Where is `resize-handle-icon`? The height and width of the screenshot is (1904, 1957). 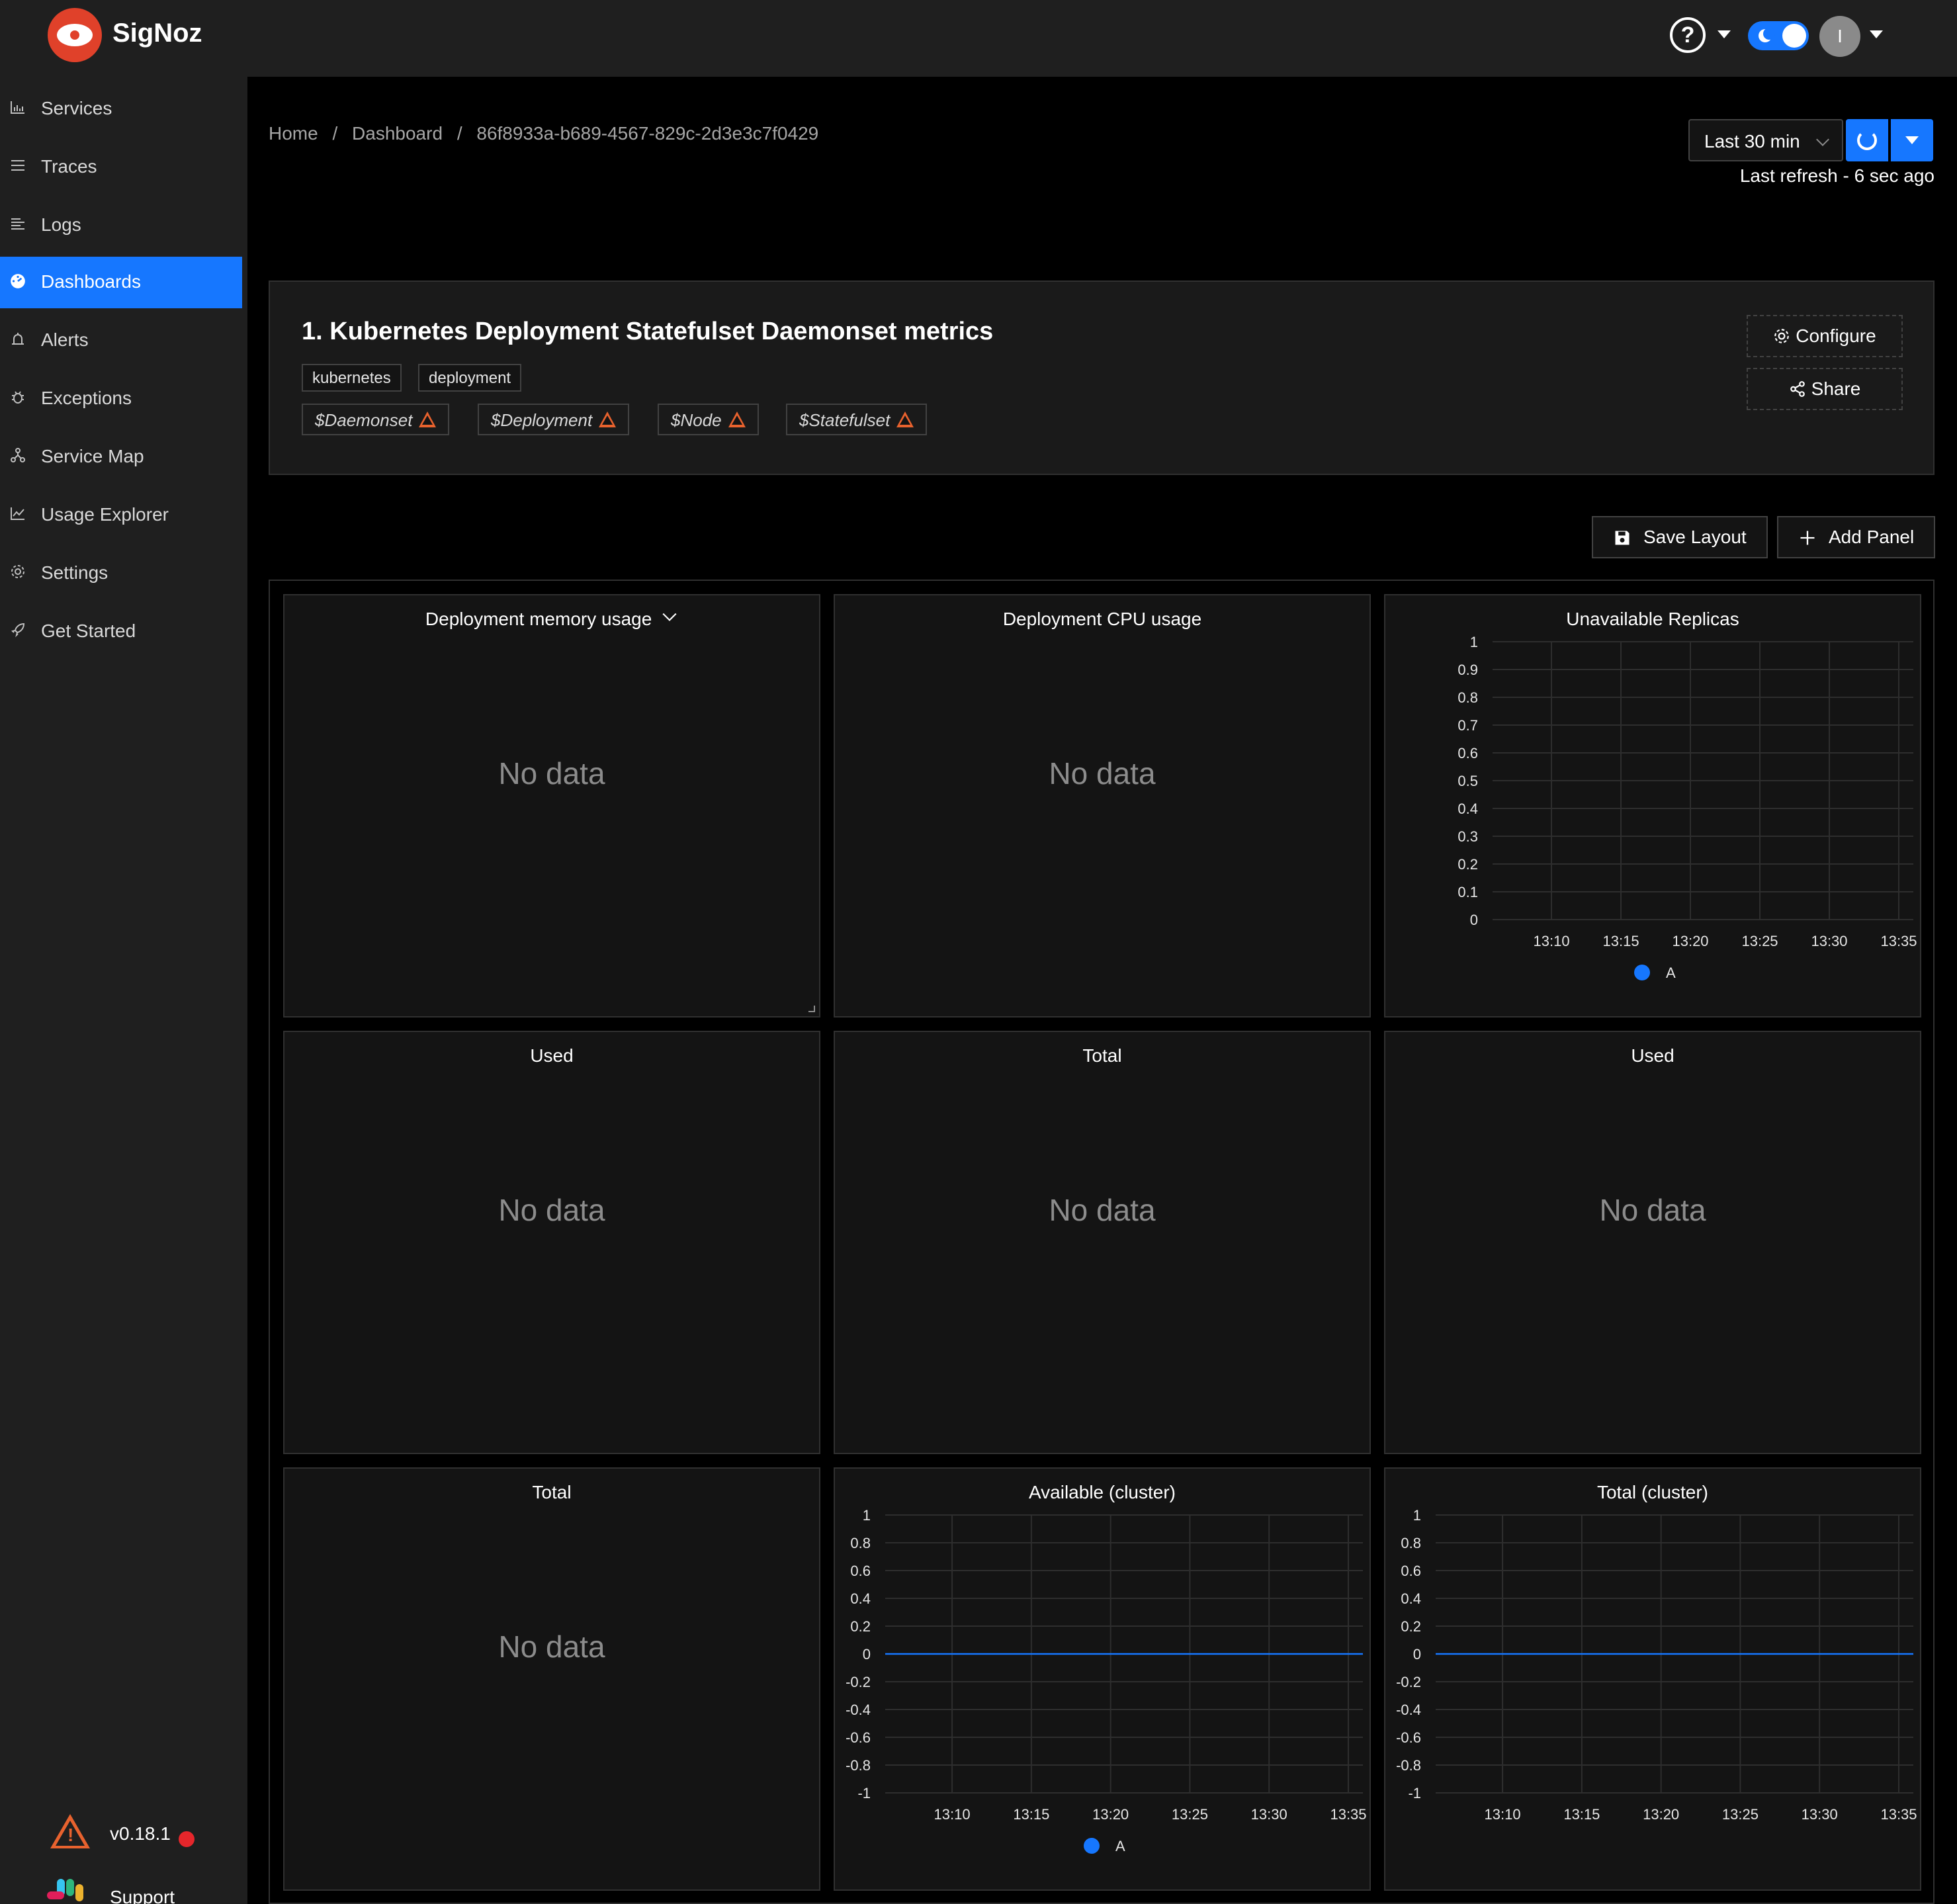 resize-handle-icon is located at coordinates (811, 1009).